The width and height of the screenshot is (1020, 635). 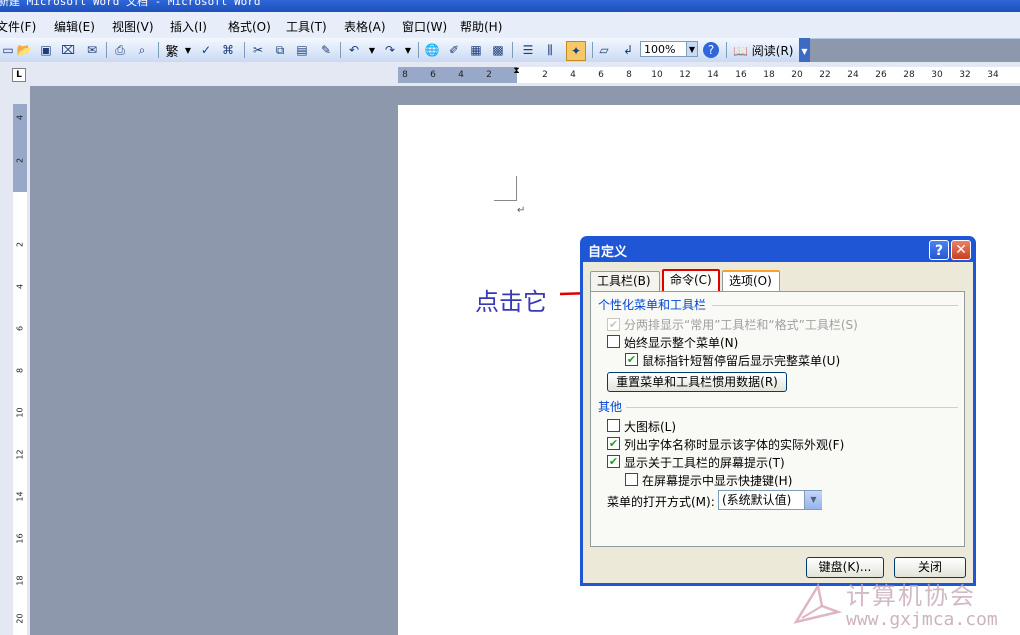 What do you see at coordinates (613, 443) in the screenshot?
I see `checkbox-font-preview: ✔` at bounding box center [613, 443].